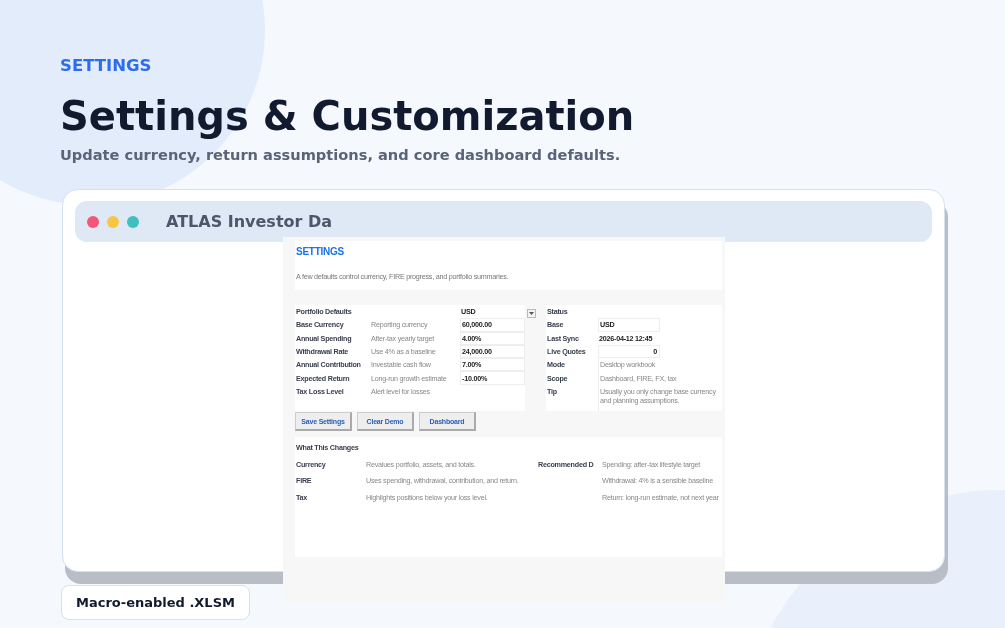  I want to click on caret-icon, so click(531, 313).